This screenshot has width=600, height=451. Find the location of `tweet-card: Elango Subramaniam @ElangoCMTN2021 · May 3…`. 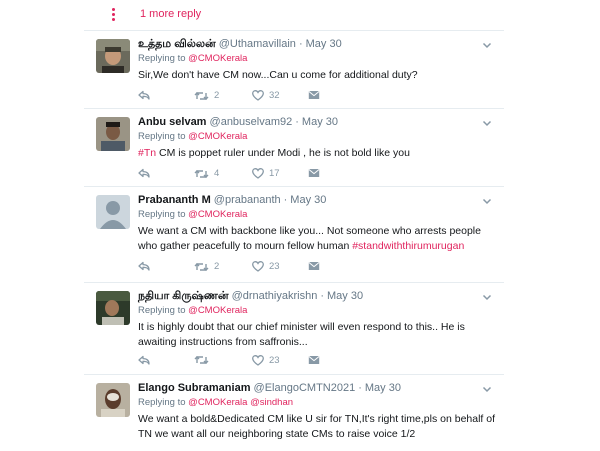

tweet-card: Elango Subramaniam @ElangoCMTN2021 · May 3… is located at coordinates (294, 412).